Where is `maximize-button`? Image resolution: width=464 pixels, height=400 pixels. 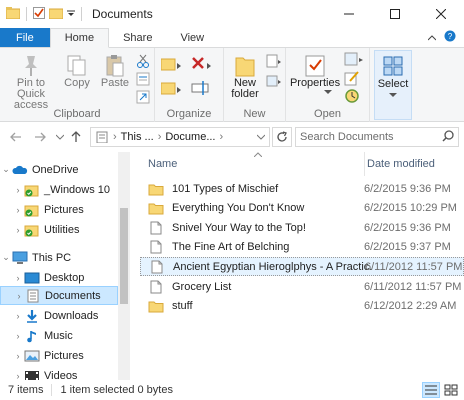 maximize-button is located at coordinates (395, 14).